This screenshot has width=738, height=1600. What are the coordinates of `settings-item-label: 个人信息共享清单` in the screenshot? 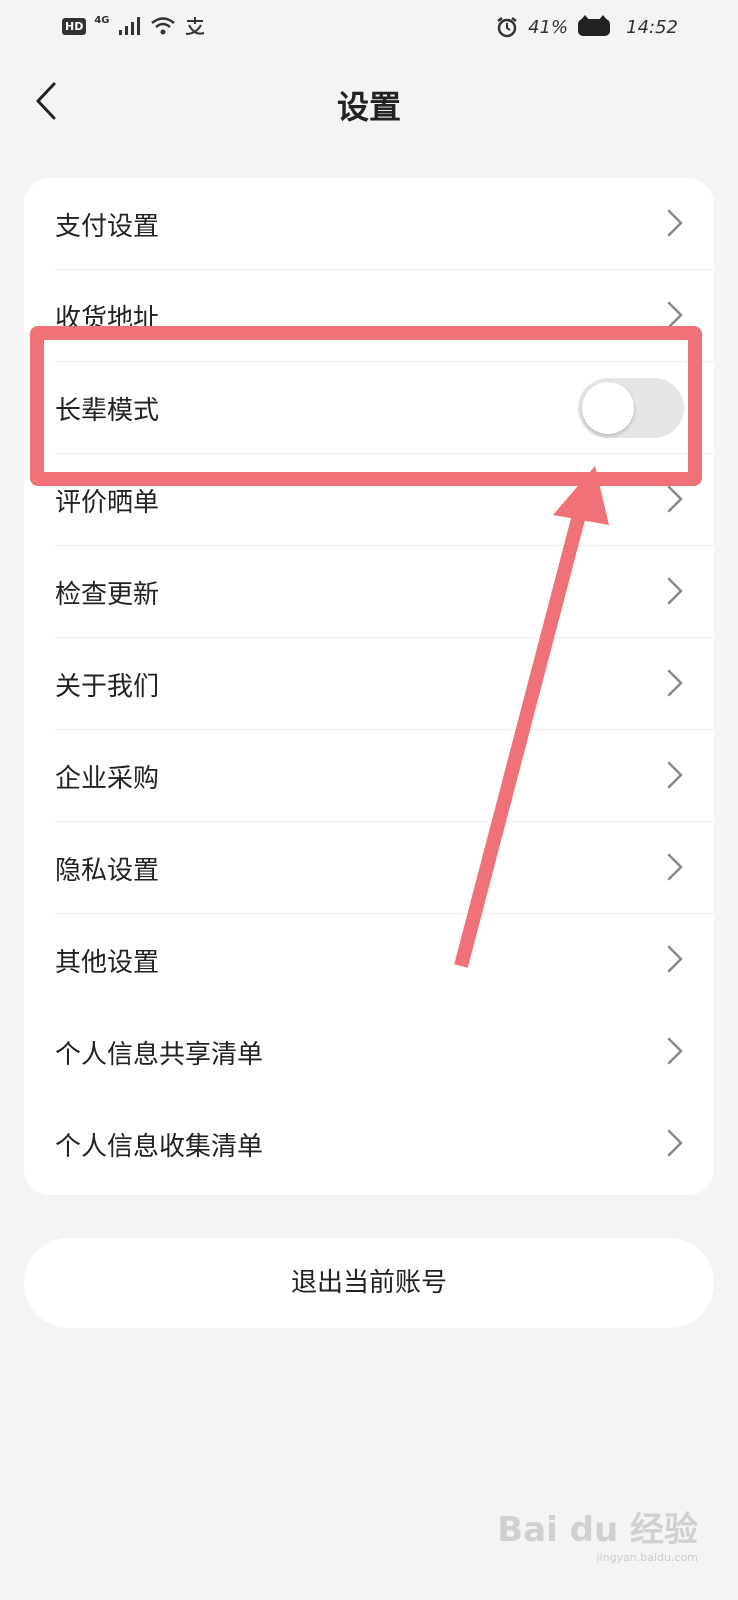 It's located at (159, 1055).